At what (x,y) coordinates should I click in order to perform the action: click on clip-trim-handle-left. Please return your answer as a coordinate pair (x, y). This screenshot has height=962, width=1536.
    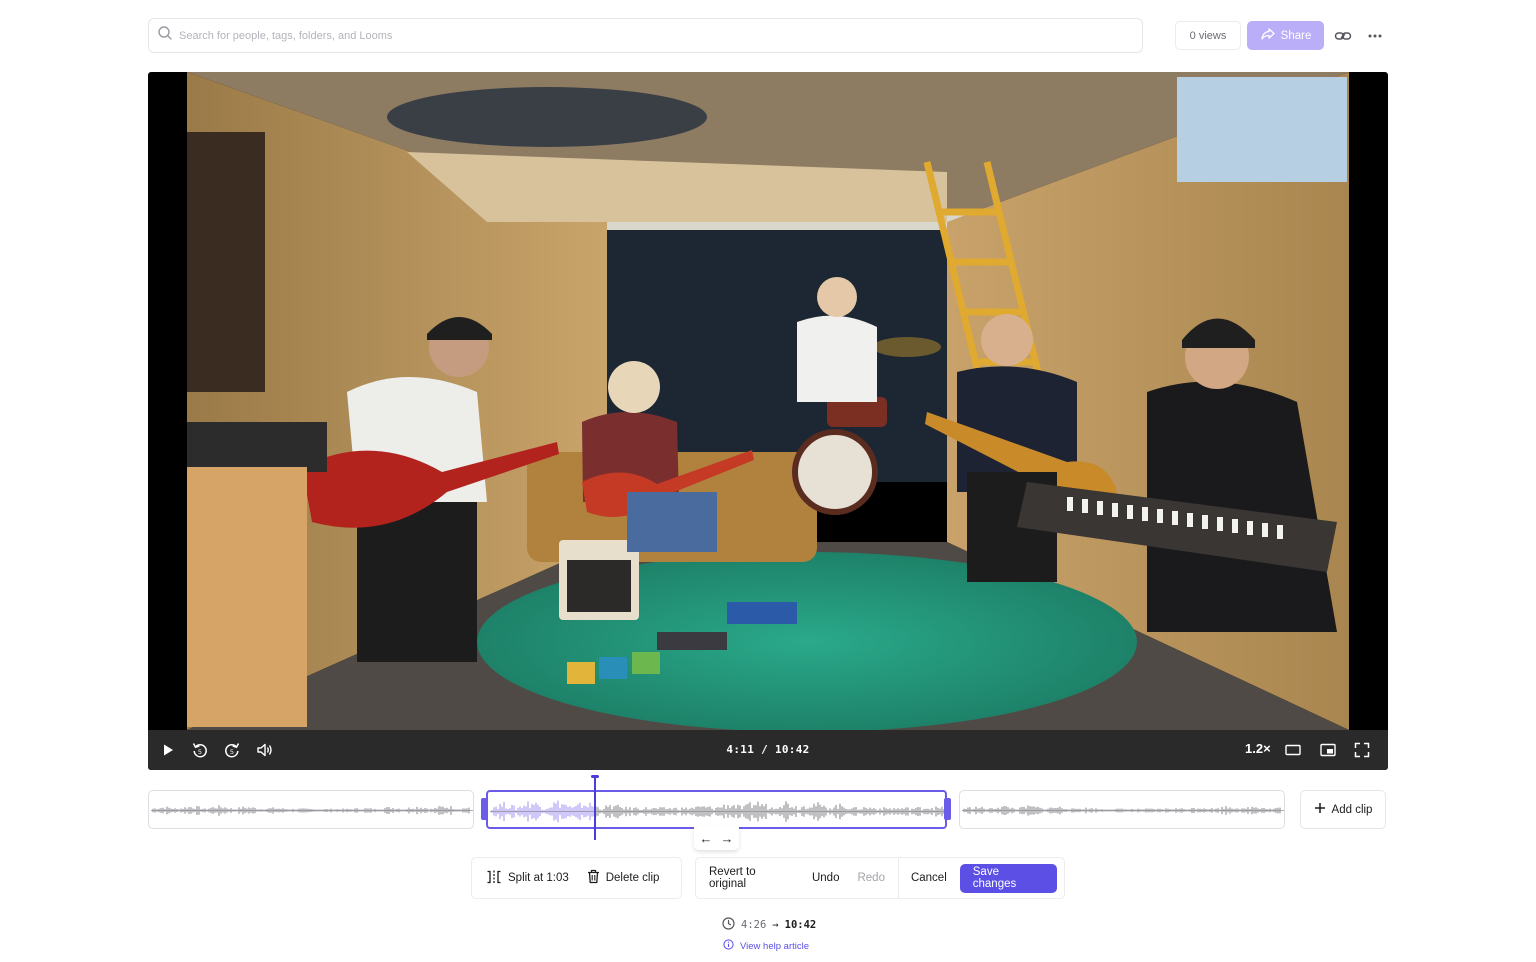
    Looking at the image, I should click on (484, 809).